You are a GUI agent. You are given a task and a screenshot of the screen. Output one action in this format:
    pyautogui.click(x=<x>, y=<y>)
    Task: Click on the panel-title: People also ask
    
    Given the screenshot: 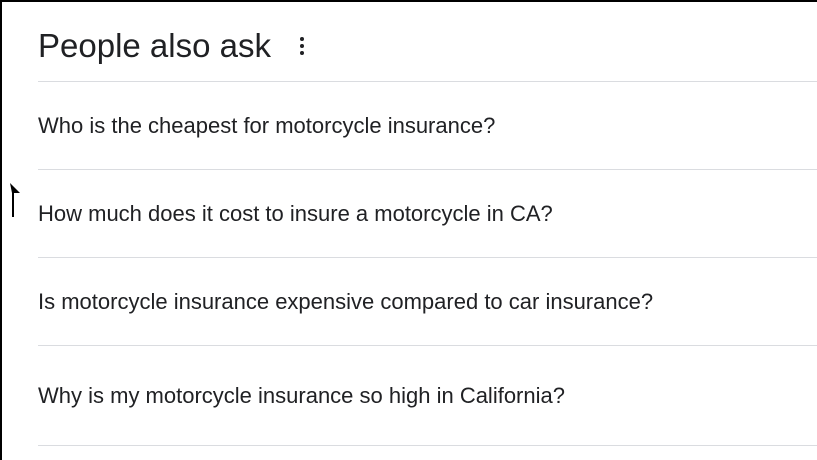 What is the action you would take?
    pyautogui.click(x=154, y=45)
    